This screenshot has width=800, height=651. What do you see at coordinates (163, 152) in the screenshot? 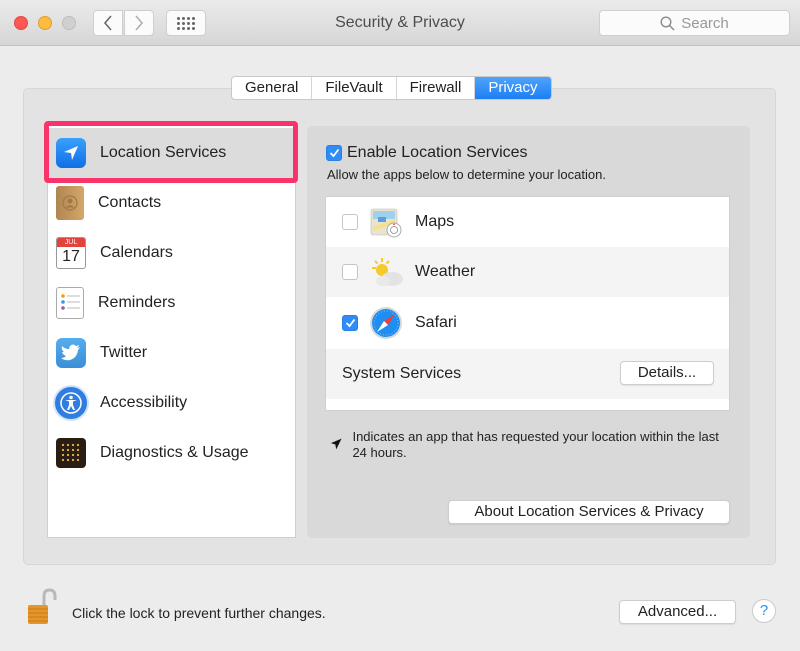
I see `sidebar-item-label: Location Services` at bounding box center [163, 152].